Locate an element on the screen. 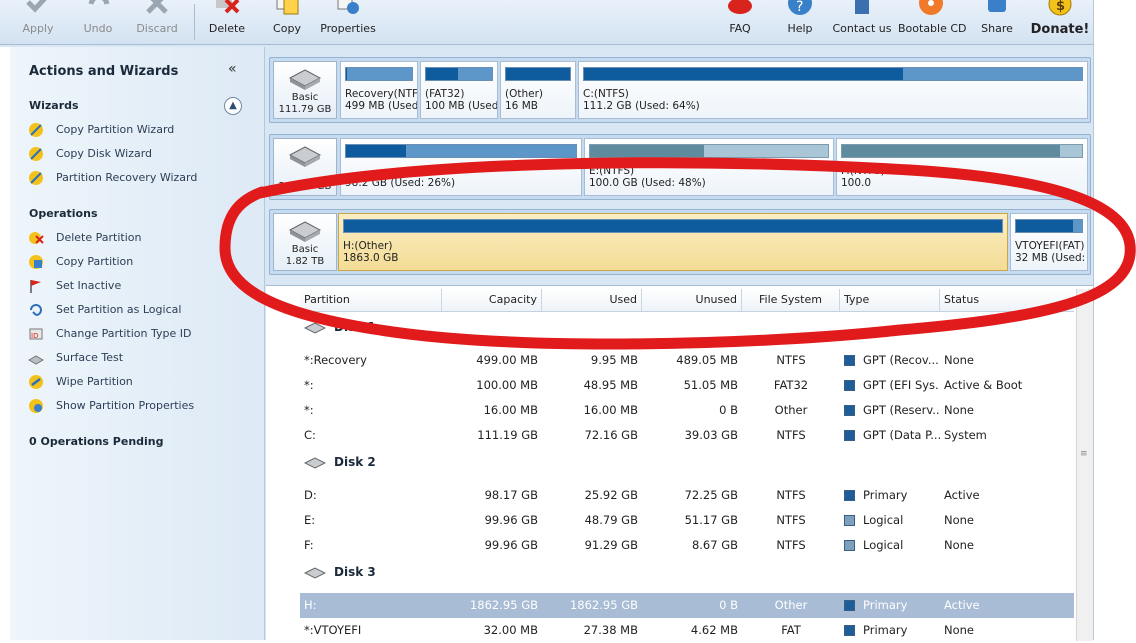 Image resolution: width=1136 pixels, height=643 pixels. check-icon is located at coordinates (36, 6).